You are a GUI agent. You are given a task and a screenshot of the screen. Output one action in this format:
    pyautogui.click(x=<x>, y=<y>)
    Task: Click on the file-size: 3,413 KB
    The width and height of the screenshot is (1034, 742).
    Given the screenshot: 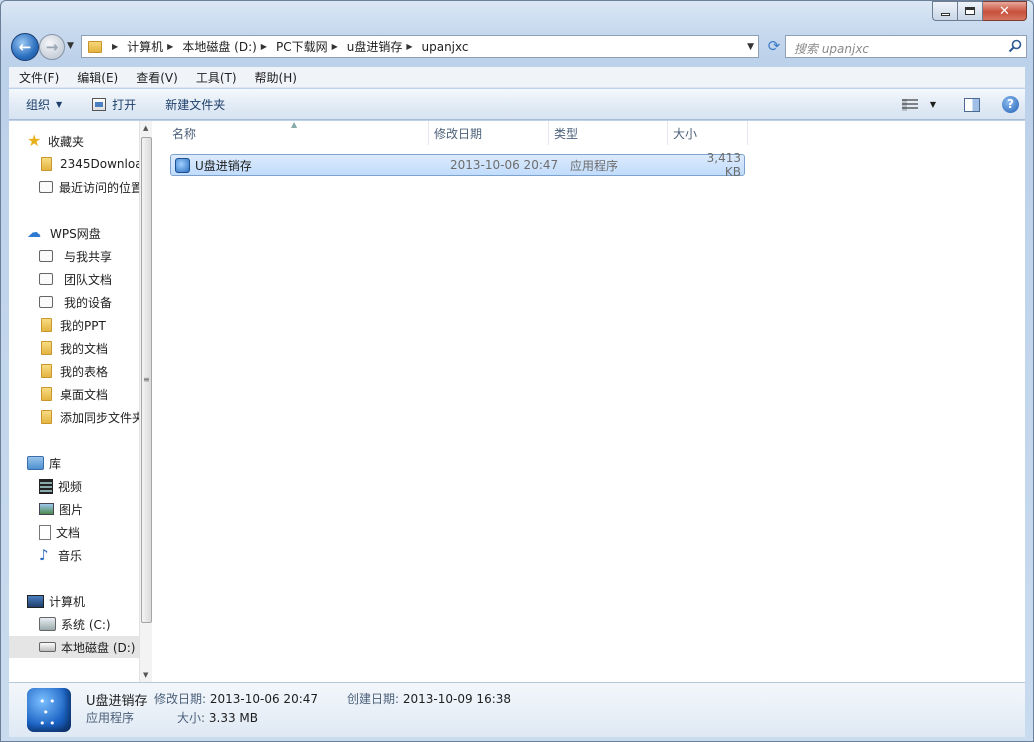 What is the action you would take?
    pyautogui.click(x=723, y=165)
    